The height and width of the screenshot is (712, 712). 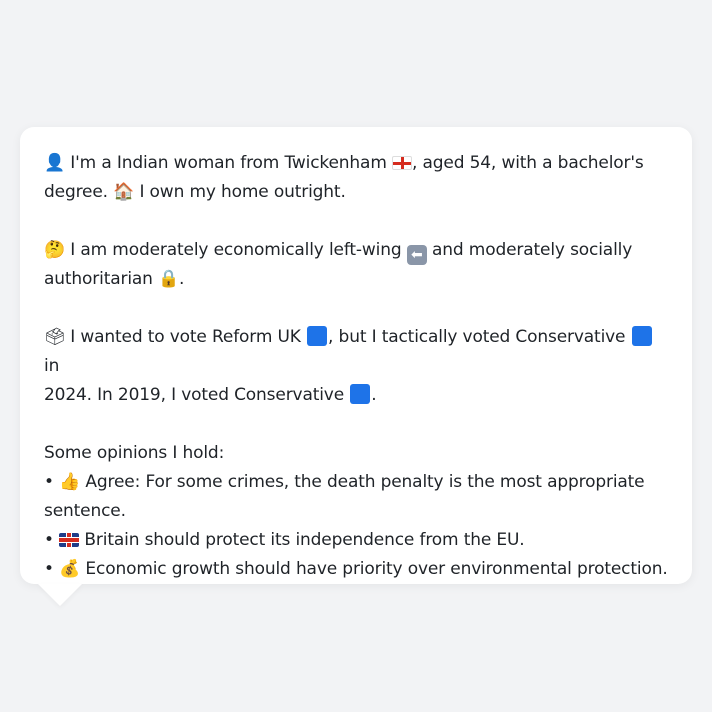 I want to click on left-arrow-icon: ⬅, so click(x=416, y=255).